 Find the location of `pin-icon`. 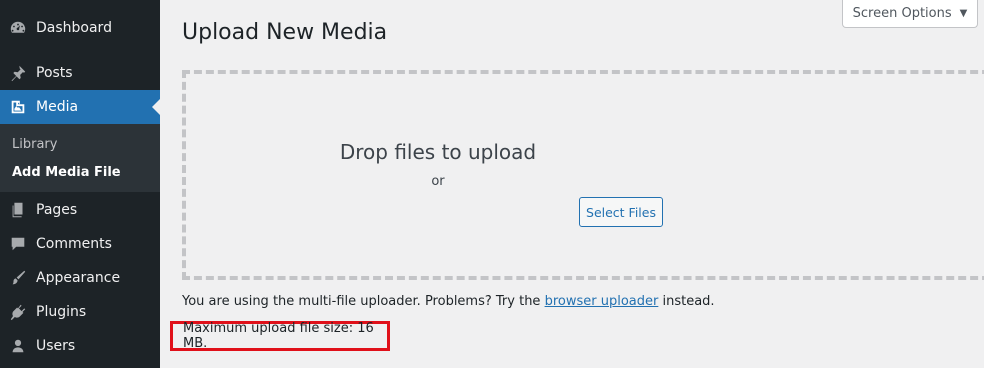

pin-icon is located at coordinates (18, 73).